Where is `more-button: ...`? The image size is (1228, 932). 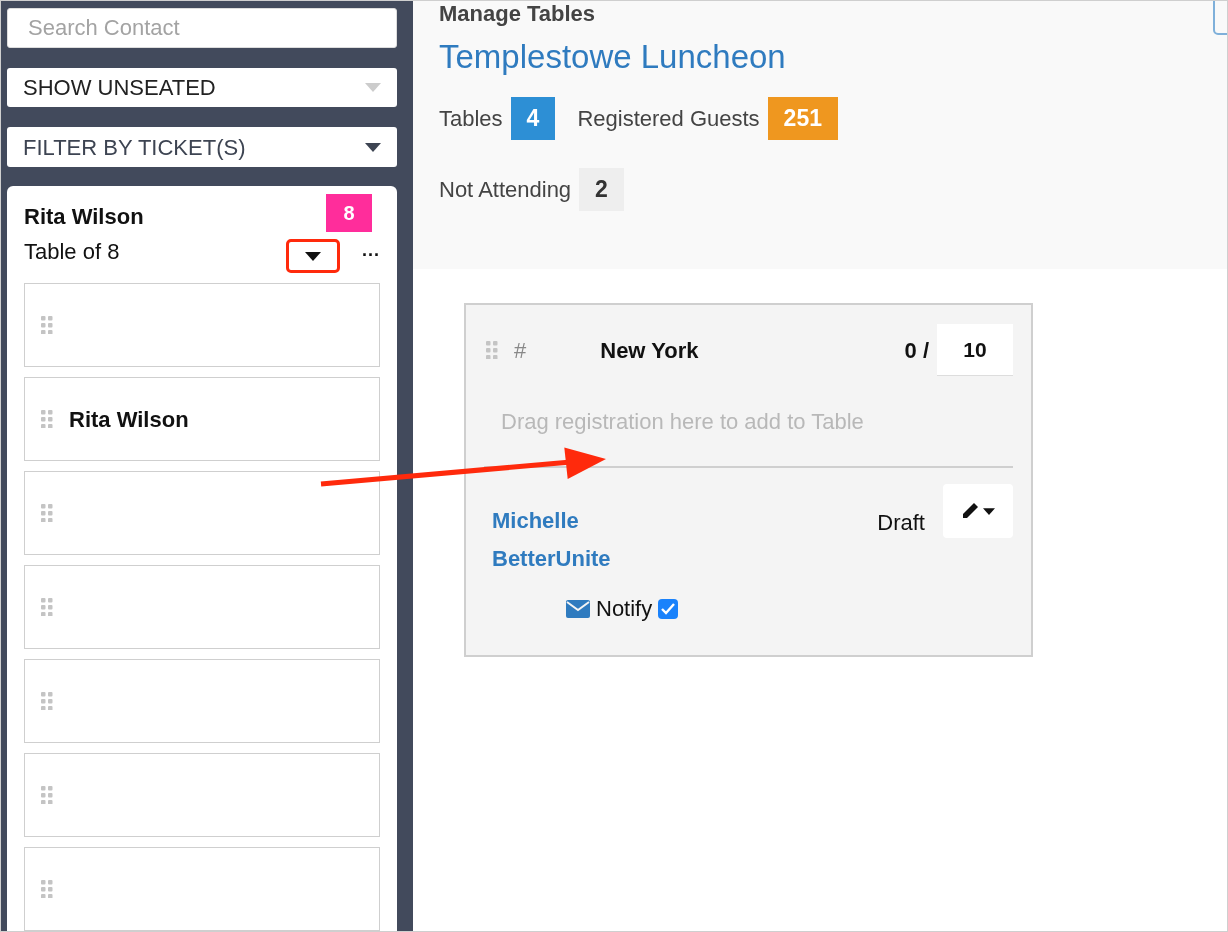 more-button: ... is located at coordinates (371, 250).